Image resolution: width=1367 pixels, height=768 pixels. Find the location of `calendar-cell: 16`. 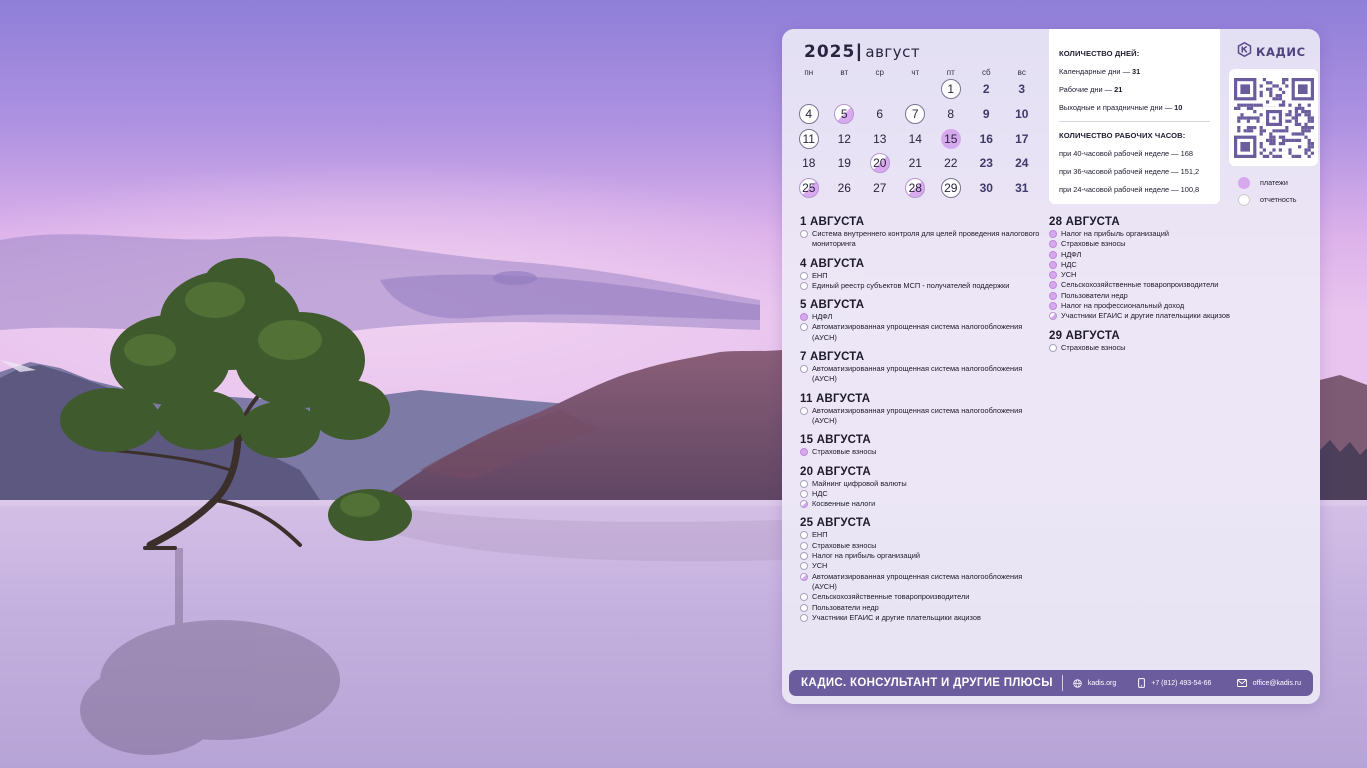

calendar-cell: 16 is located at coordinates (987, 138).